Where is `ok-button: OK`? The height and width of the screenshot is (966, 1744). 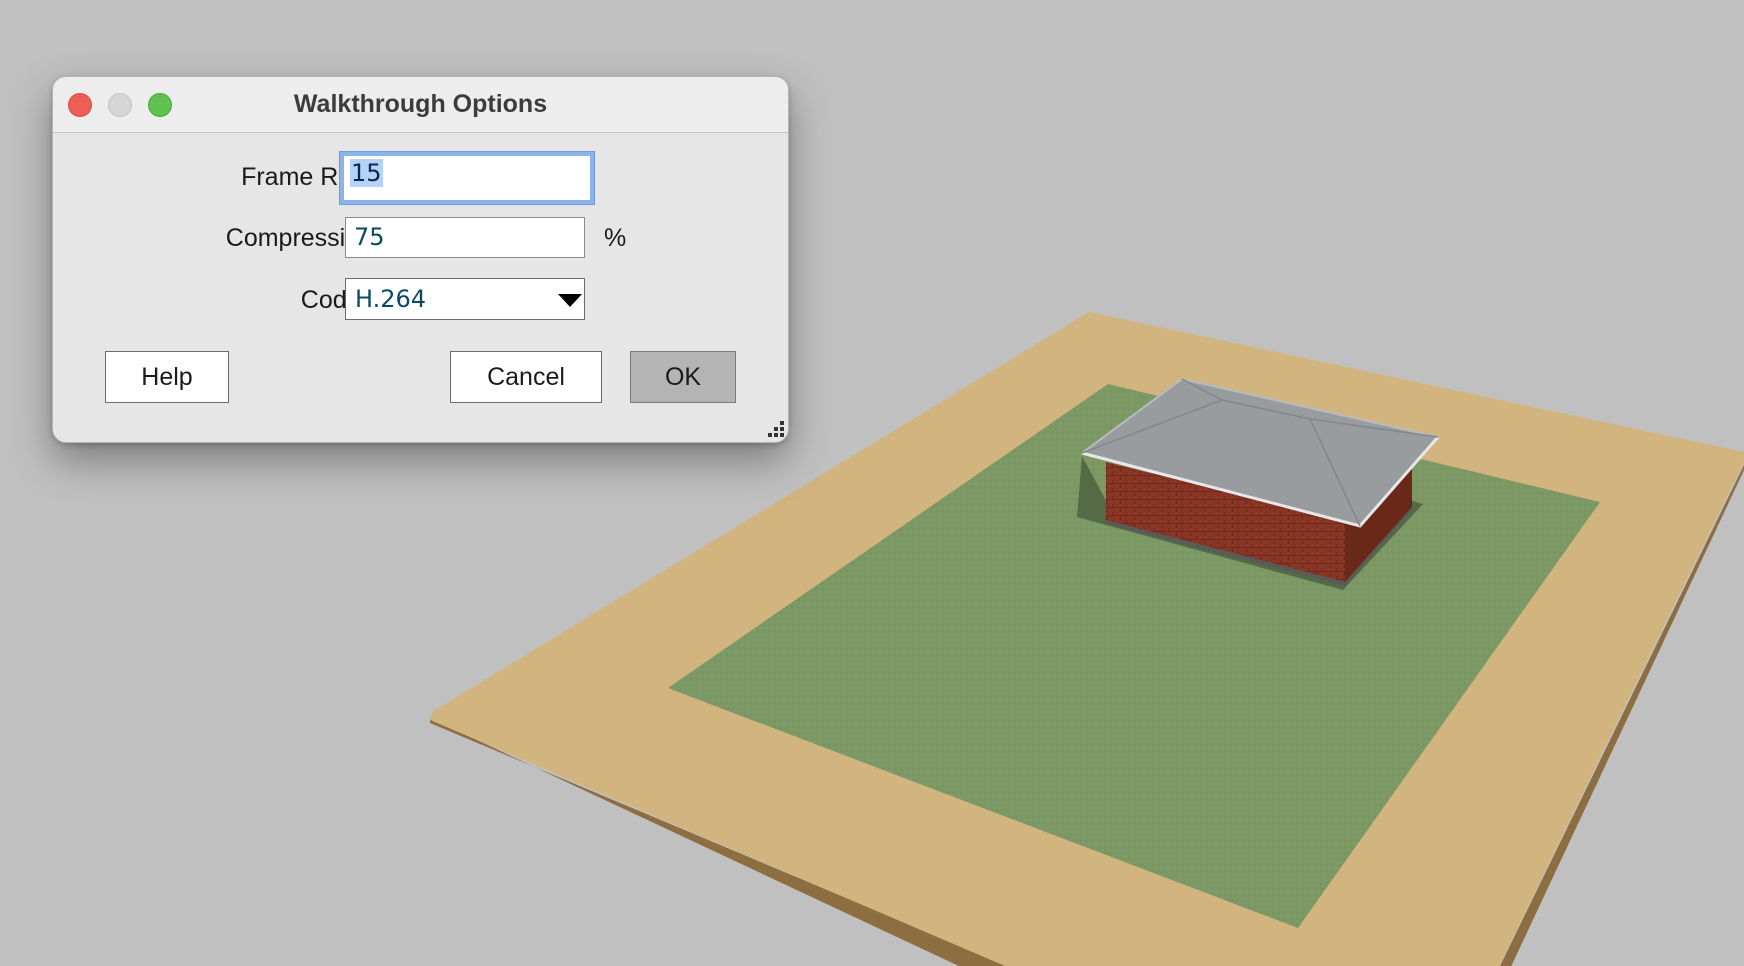
ok-button: OK is located at coordinates (683, 377).